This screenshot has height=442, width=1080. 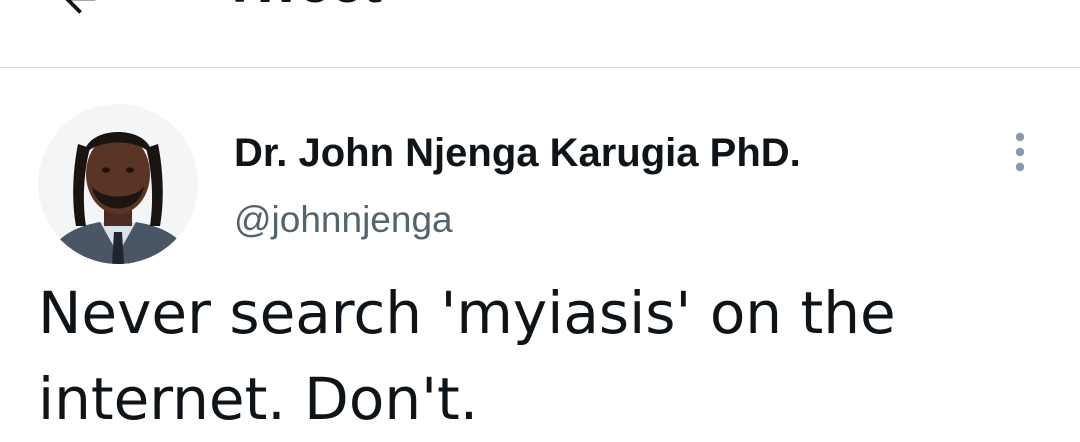 What do you see at coordinates (302, 6) in the screenshot?
I see `page-title: Tweet` at bounding box center [302, 6].